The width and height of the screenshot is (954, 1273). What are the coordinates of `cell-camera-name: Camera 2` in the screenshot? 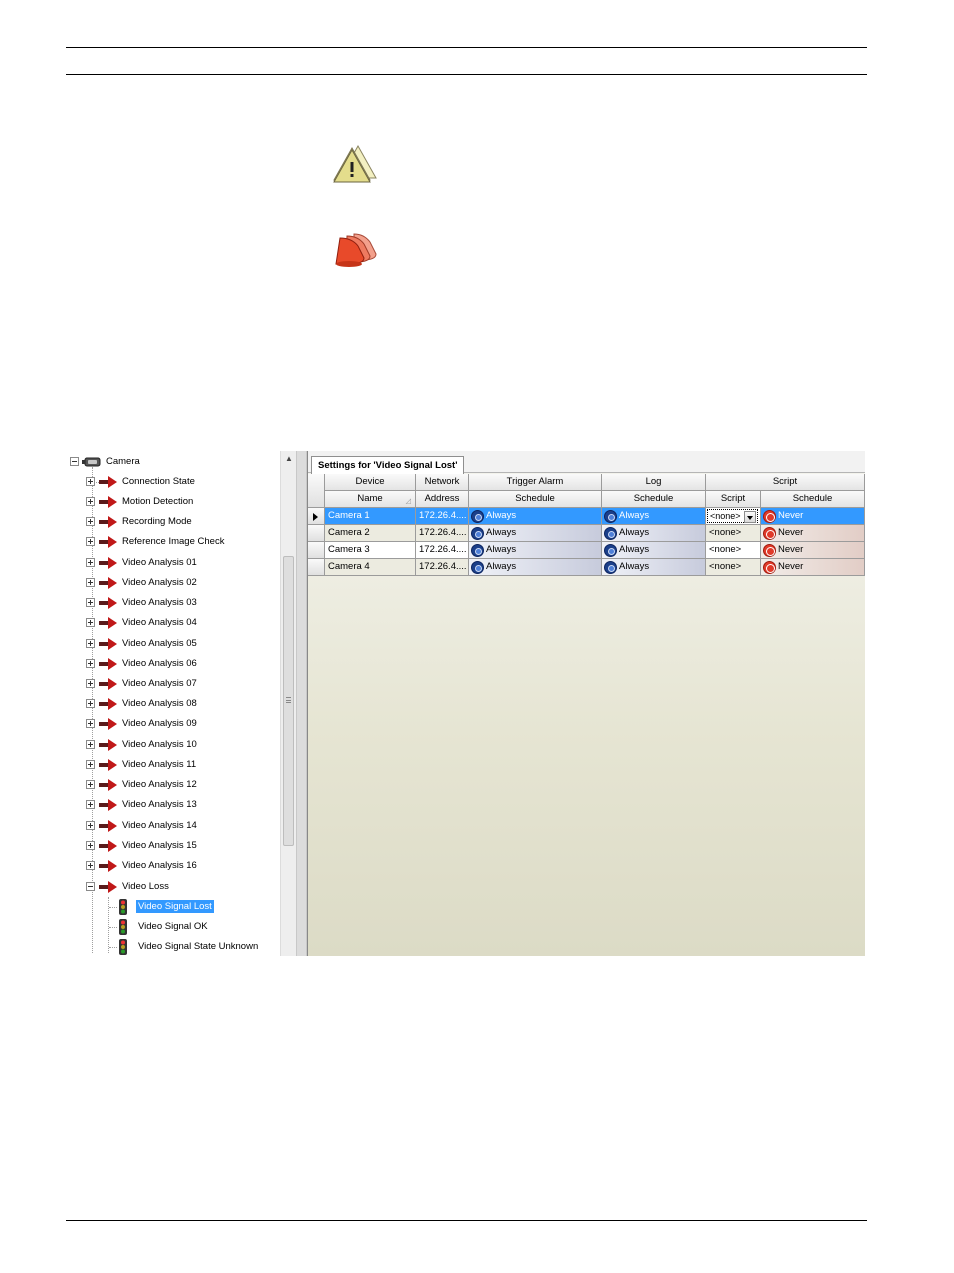 It's located at (370, 533).